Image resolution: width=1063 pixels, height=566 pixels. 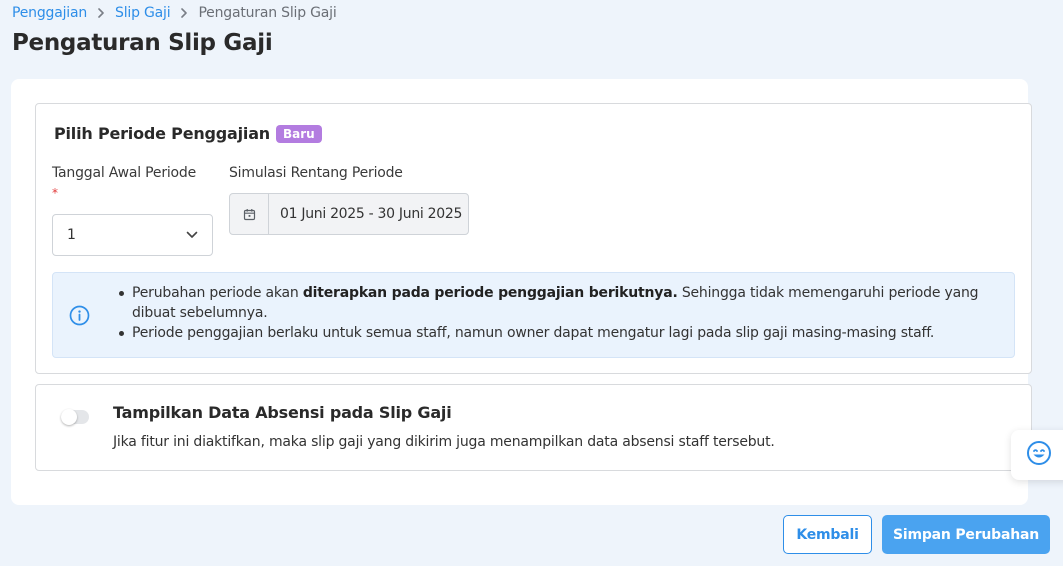 I want to click on period-range-field: 01 Juni 2025 - 30 Juni 2025, so click(x=349, y=214).